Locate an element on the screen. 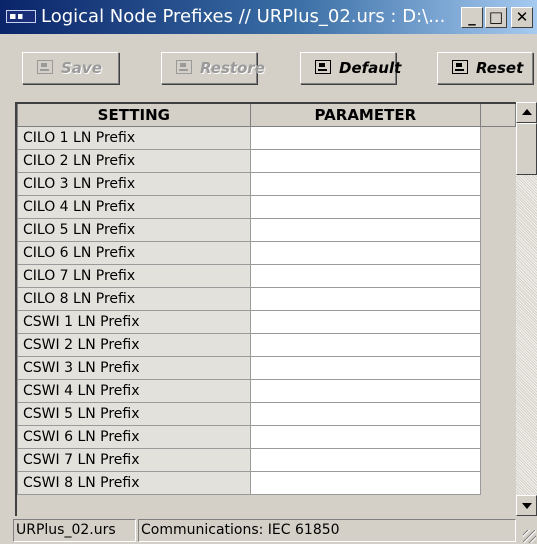 This screenshot has height=544, width=537. table-row: CILO 6 LN Prefix is located at coordinates (266, 253).